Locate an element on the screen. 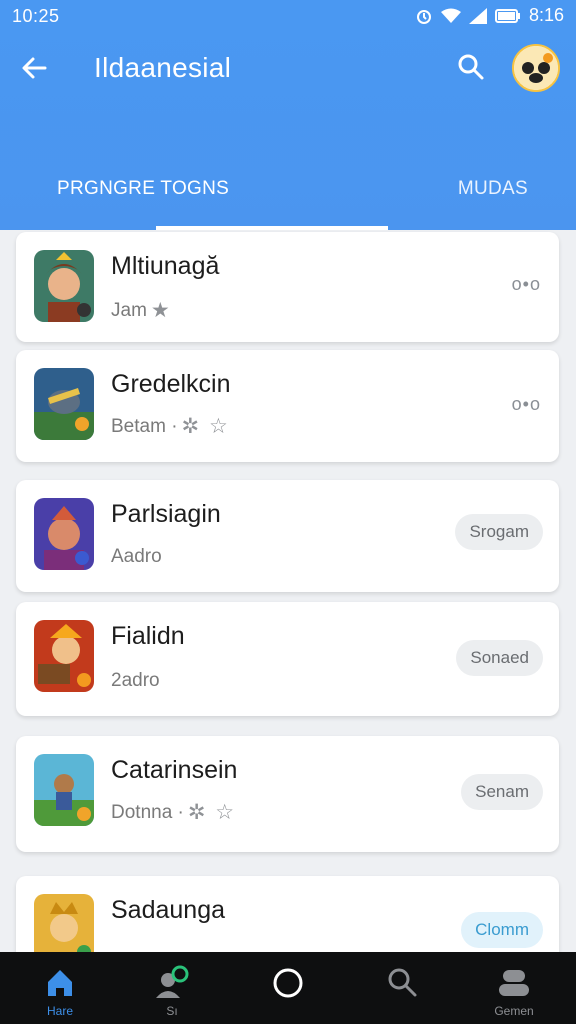 The width and height of the screenshot is (576, 1024). bottom-navigation: Hare Sı Gemen is located at coordinates (288, 988).